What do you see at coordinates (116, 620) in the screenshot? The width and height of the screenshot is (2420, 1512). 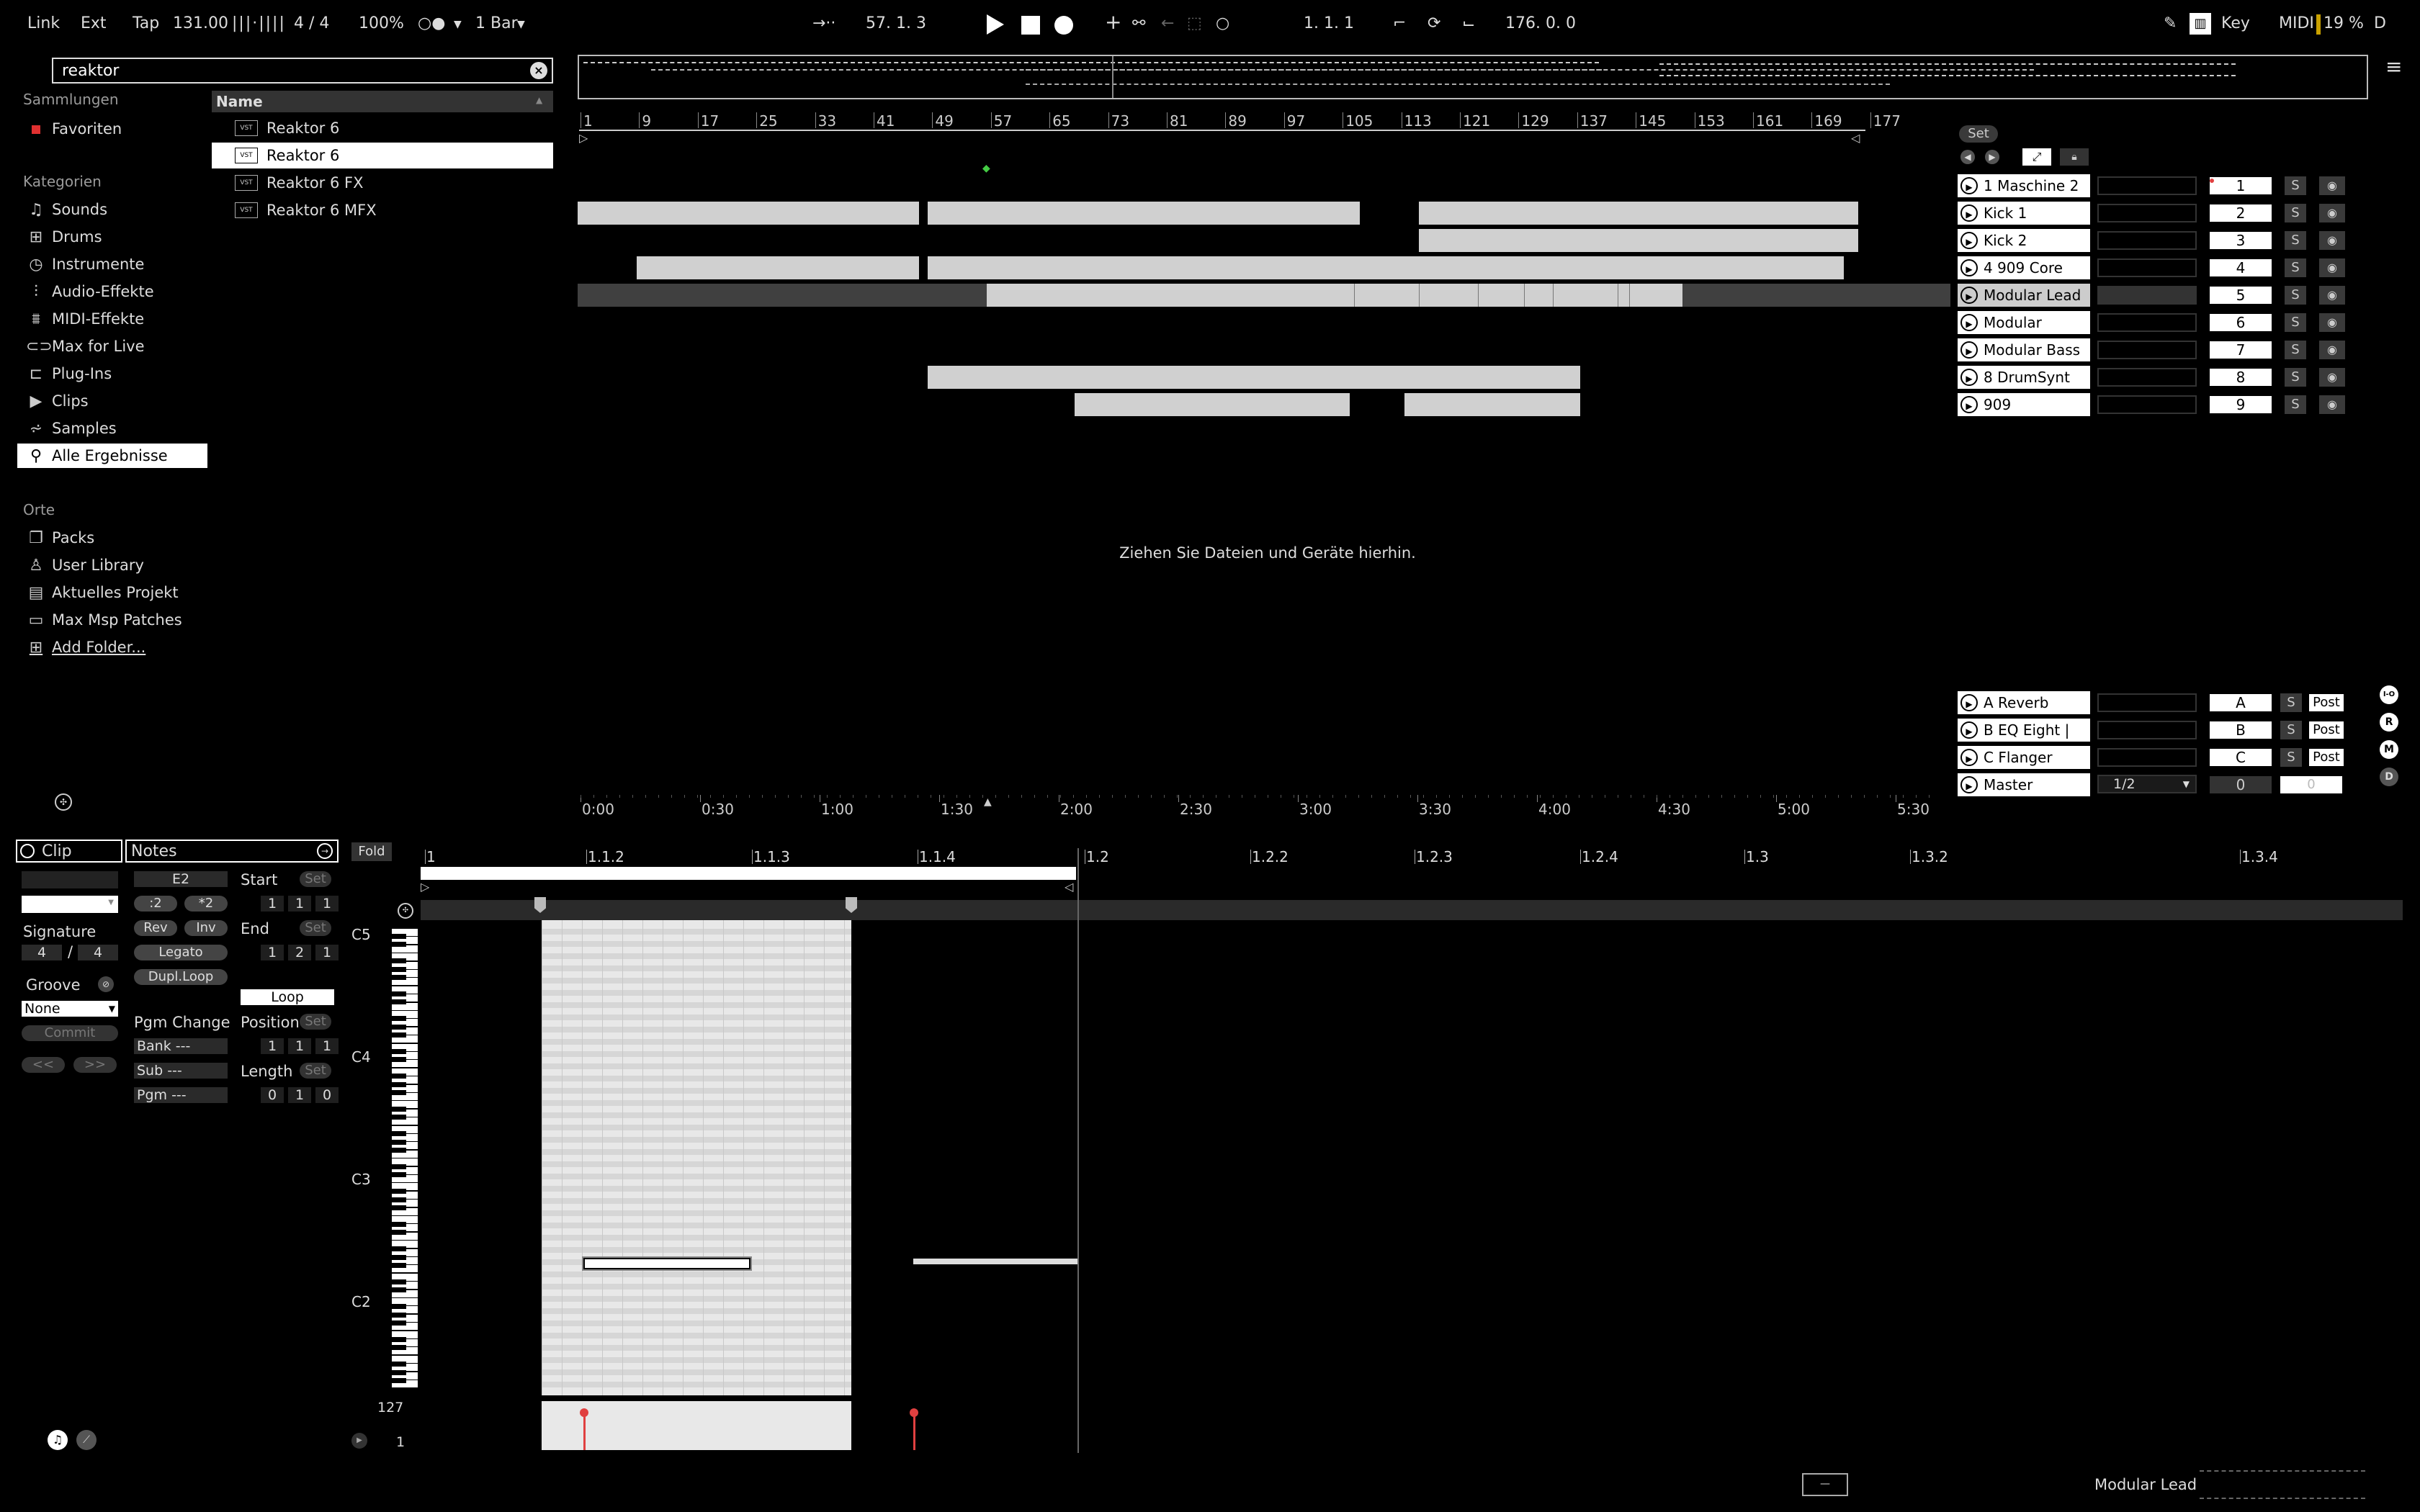 I see `sidebar-item-max-msp-patches: ▭ Max Msp Patches` at bounding box center [116, 620].